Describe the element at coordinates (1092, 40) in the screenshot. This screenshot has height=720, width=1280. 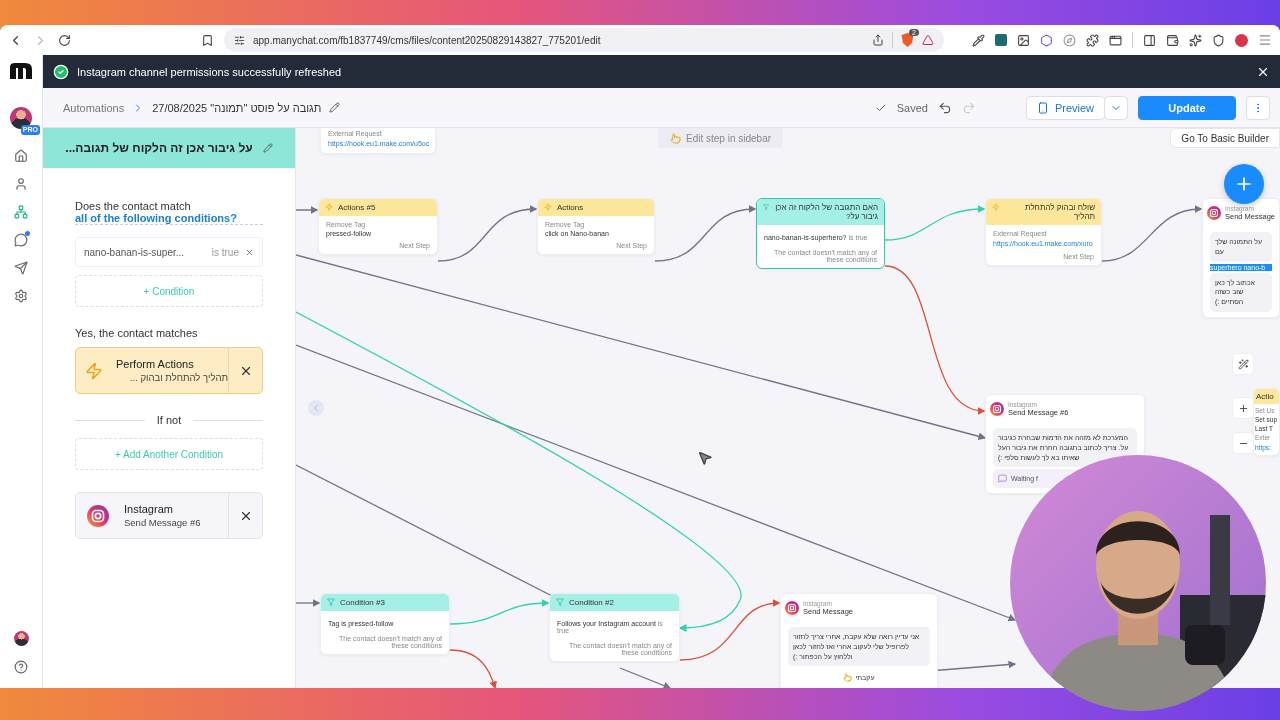
I see `puzzle-icon` at that location.